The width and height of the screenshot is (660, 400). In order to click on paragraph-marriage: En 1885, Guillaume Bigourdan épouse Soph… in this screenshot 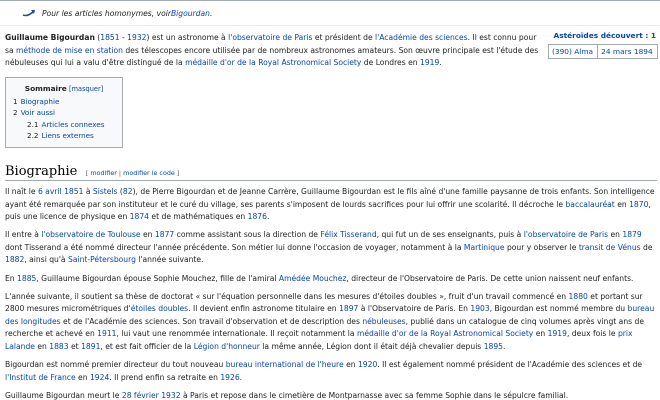, I will do `click(319, 278)`.